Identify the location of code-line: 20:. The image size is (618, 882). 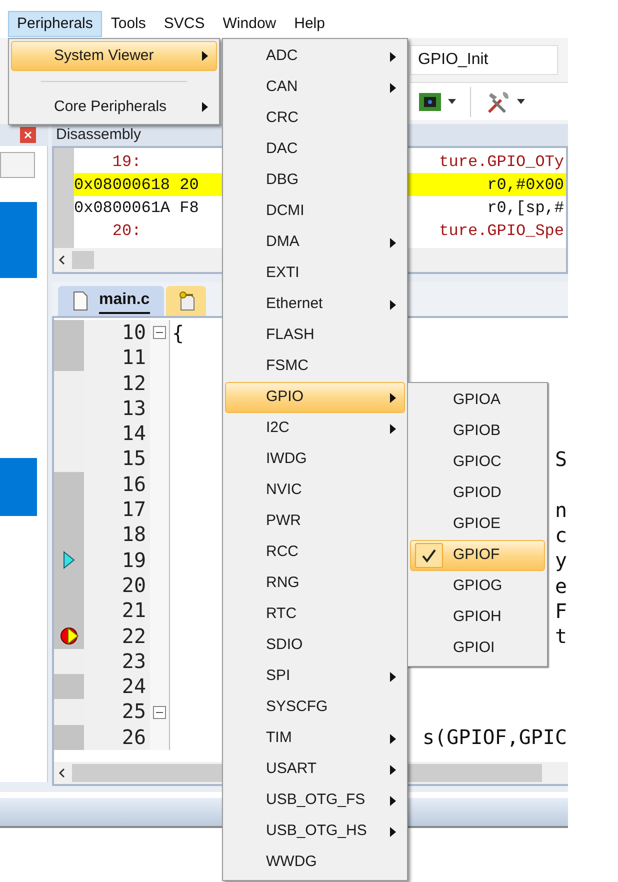
(126, 231).